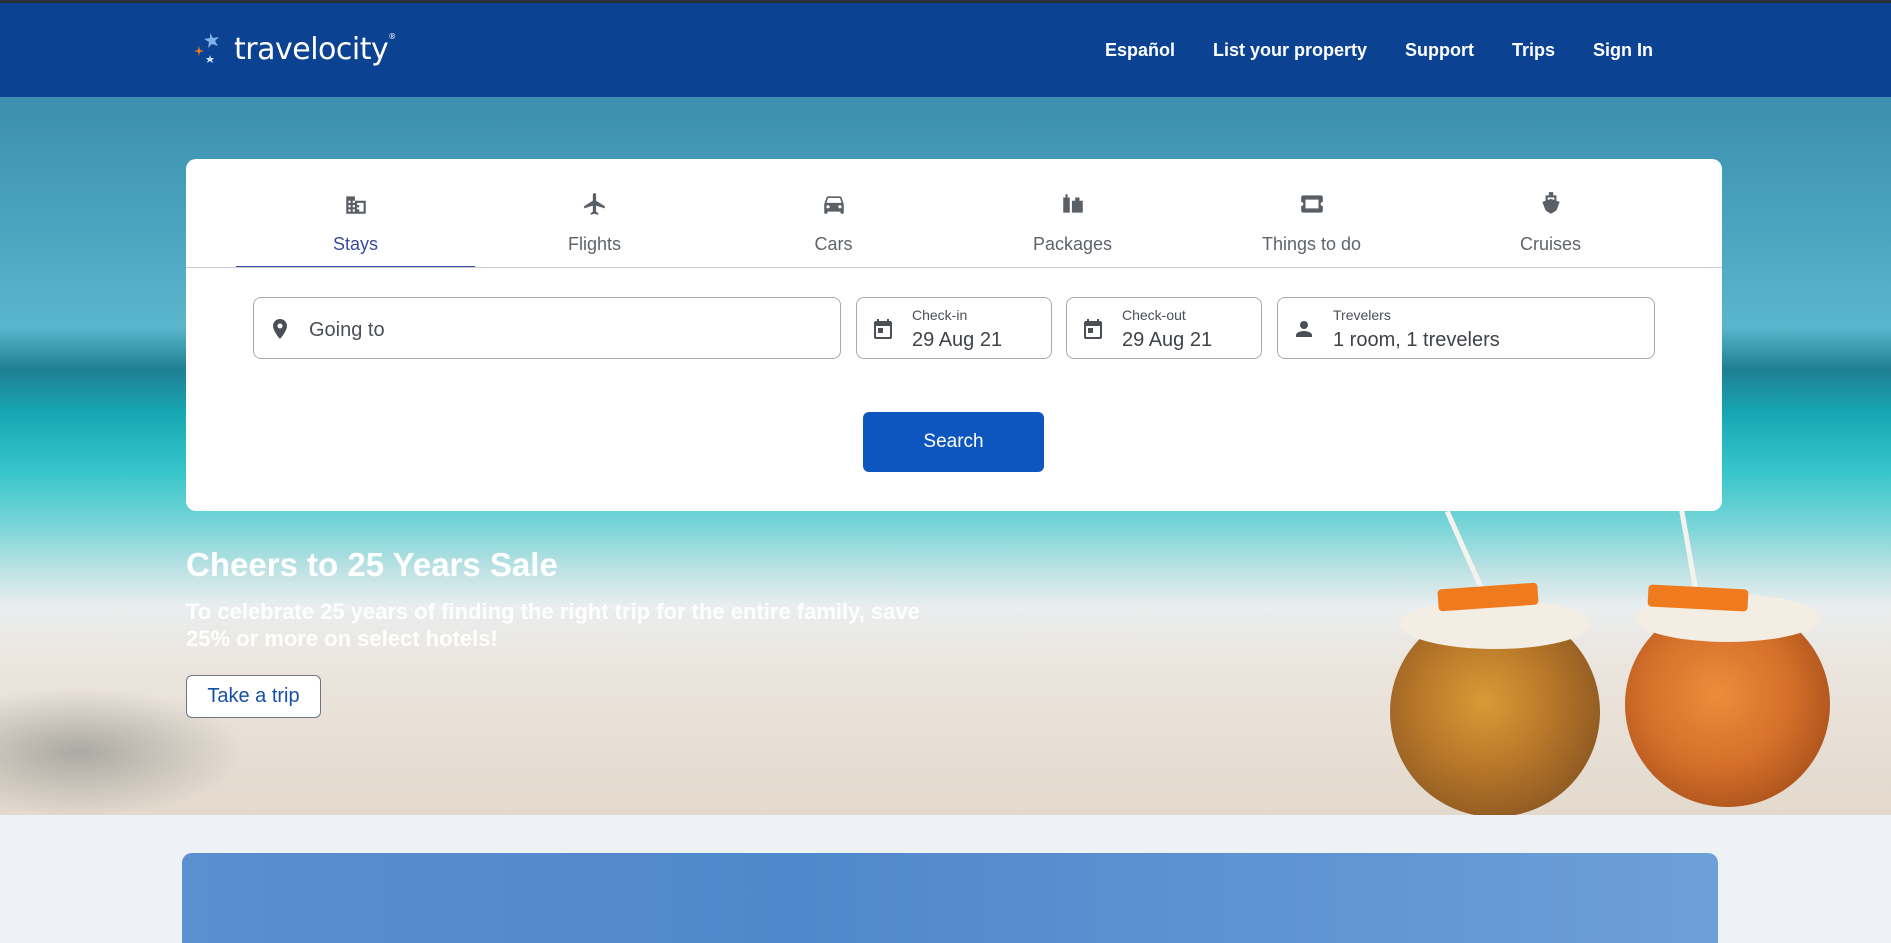 This screenshot has height=943, width=1891. I want to click on nav-list-property: List your property, so click(1290, 50).